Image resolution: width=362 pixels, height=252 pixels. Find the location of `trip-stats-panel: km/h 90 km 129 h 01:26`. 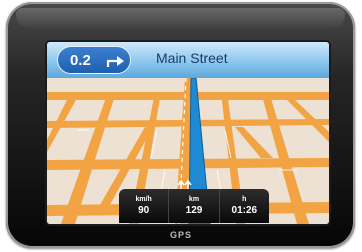

trip-stats-panel: km/h 90 km 129 h 01:26 is located at coordinates (194, 206).